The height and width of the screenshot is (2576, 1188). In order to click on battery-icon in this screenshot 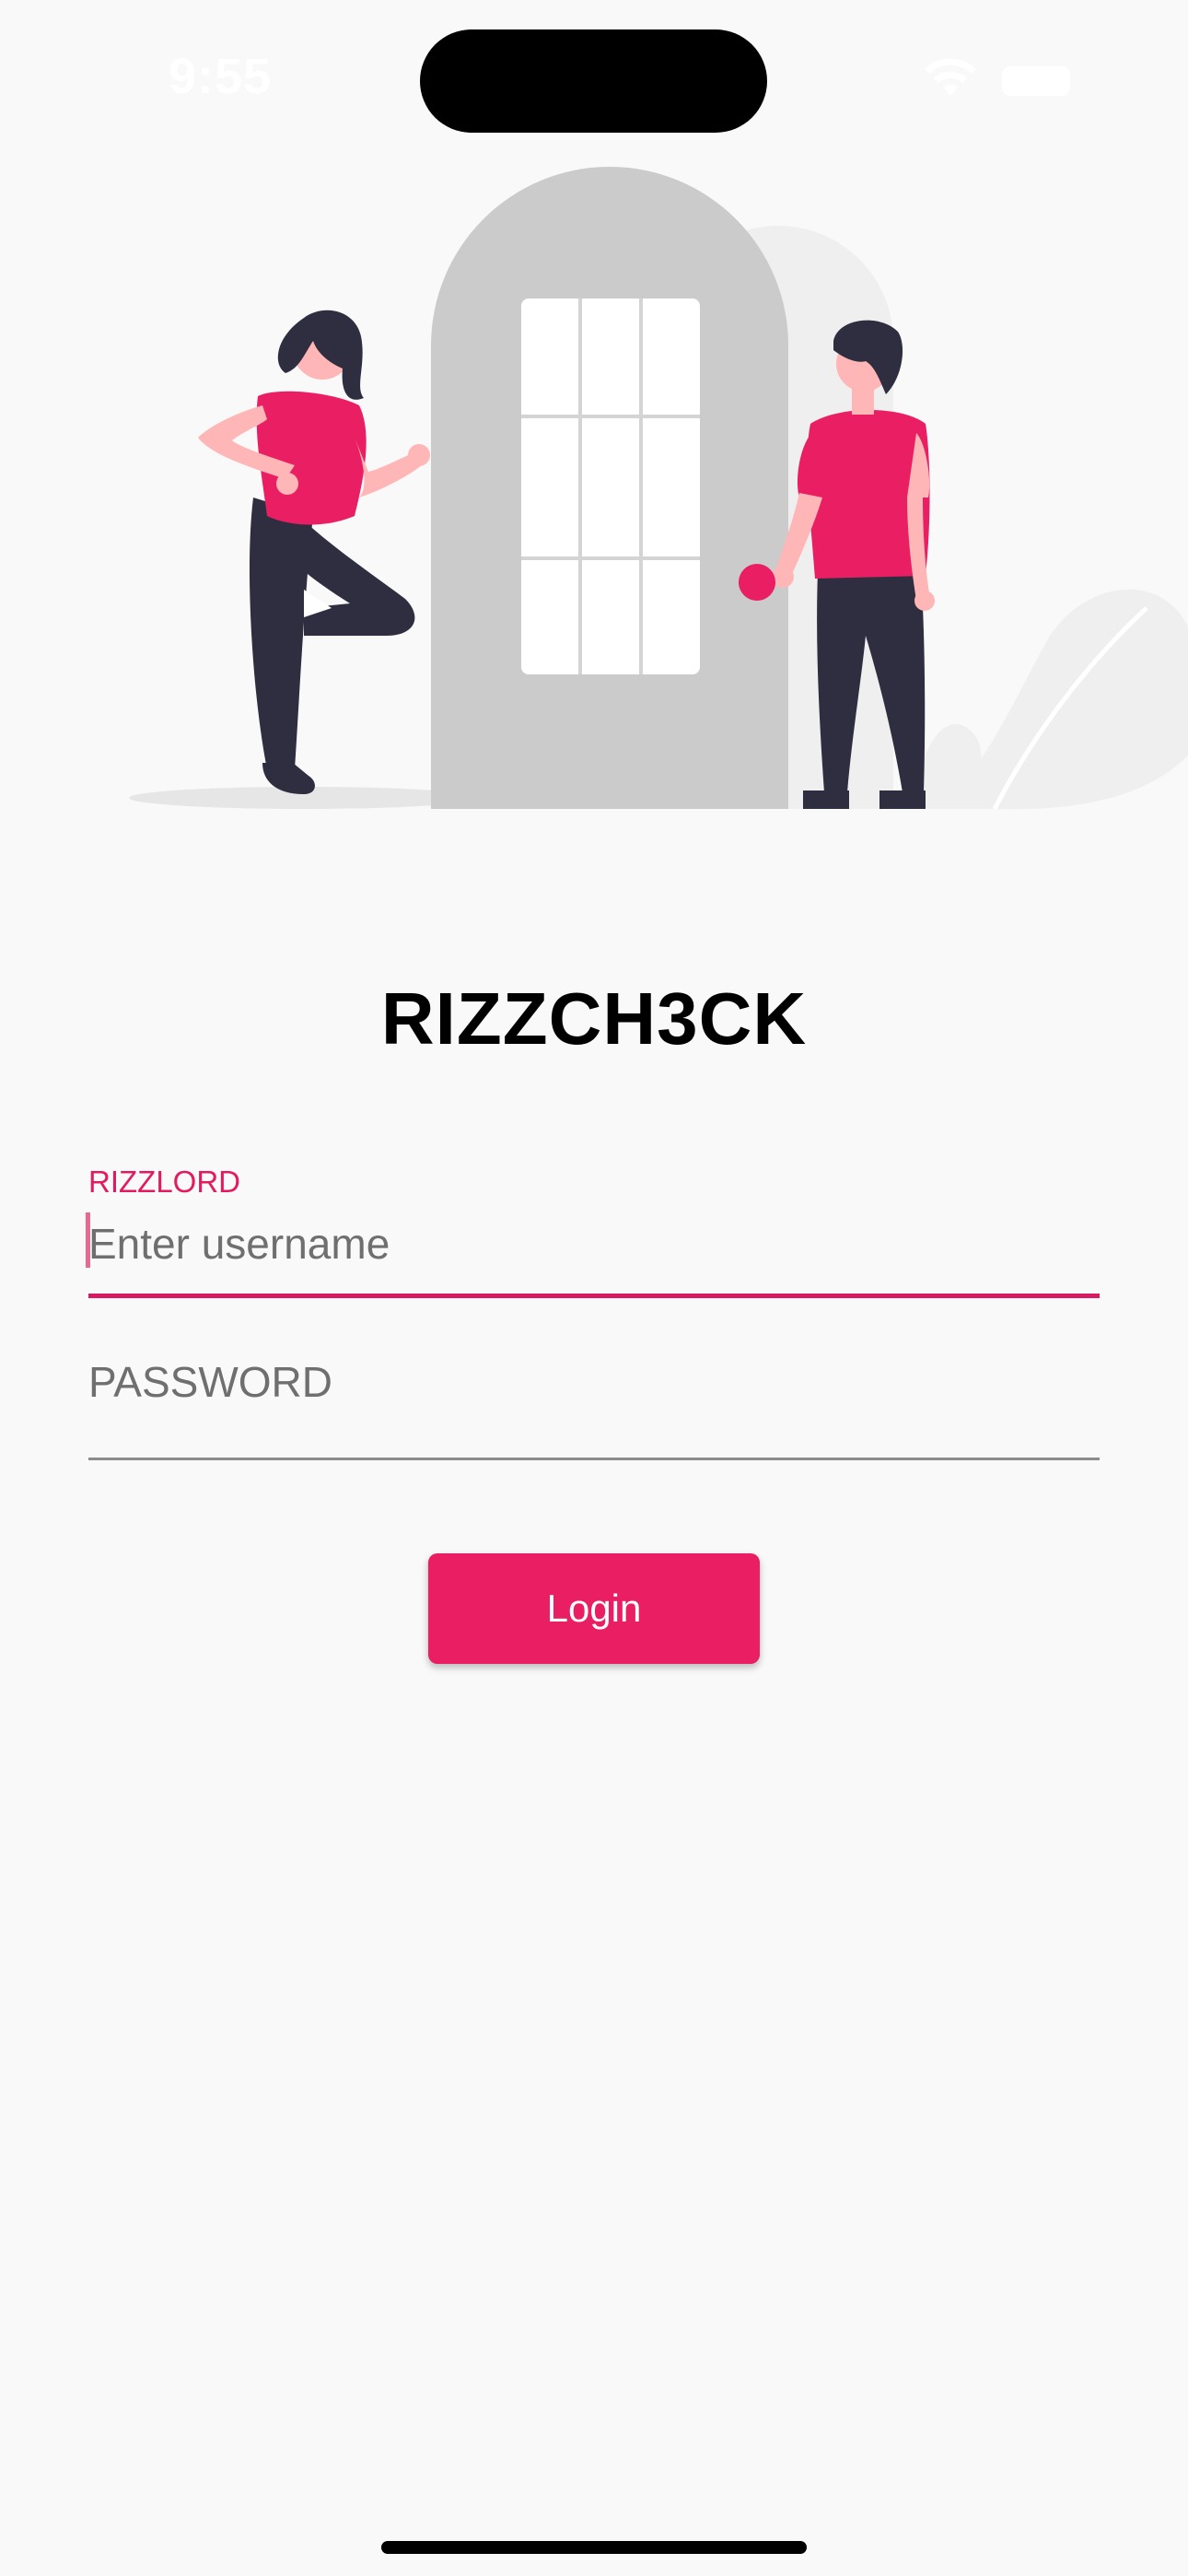, I will do `click(1036, 81)`.